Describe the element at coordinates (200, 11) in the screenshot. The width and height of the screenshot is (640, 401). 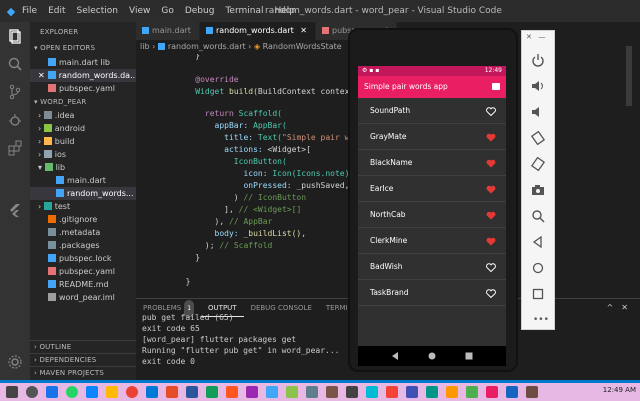
I see `menu-debug: Debug` at that location.